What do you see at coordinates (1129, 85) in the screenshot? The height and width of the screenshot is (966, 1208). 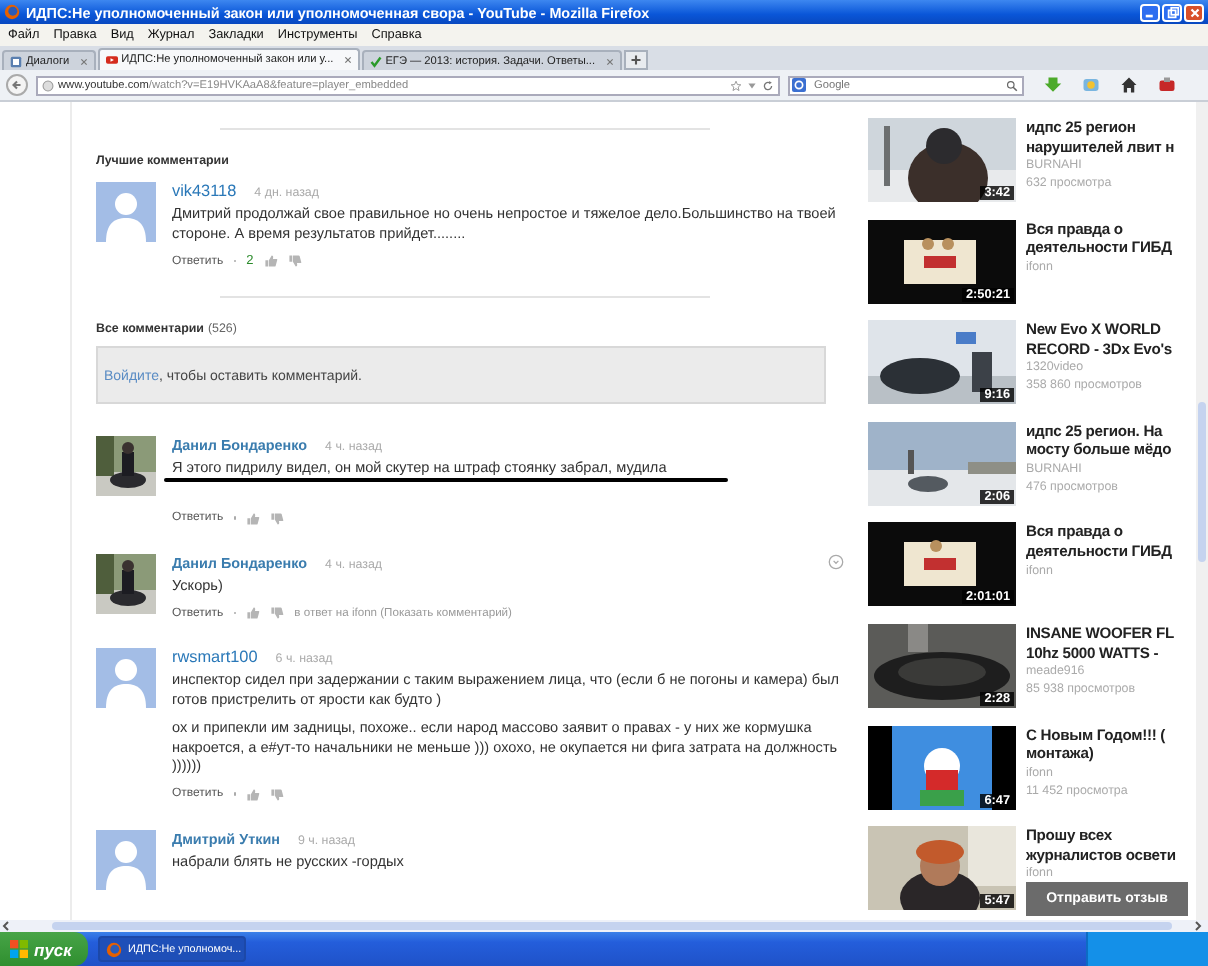 I see `home-icon` at bounding box center [1129, 85].